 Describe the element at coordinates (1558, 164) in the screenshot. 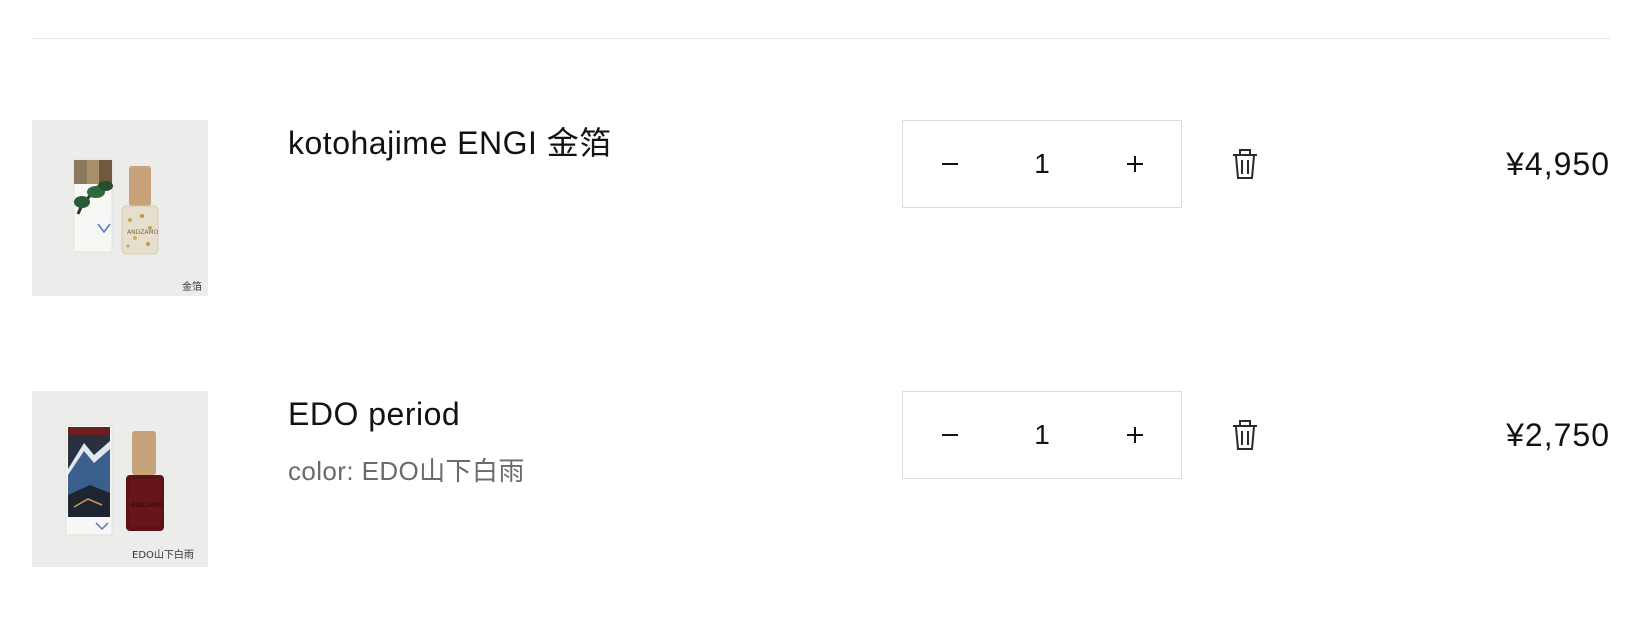

I see `item-price: ¥4,950` at that location.